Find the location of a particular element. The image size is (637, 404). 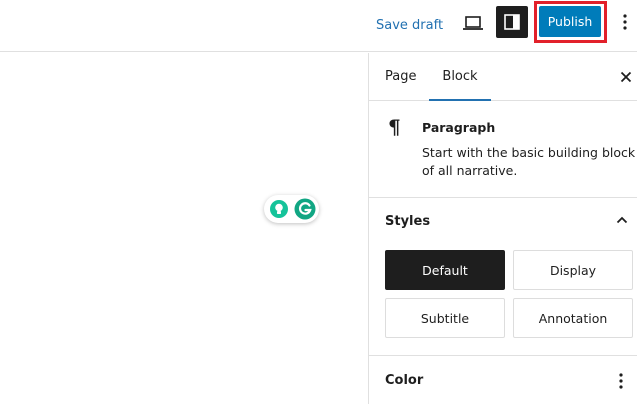

close-sidebar-button is located at coordinates (626, 77).